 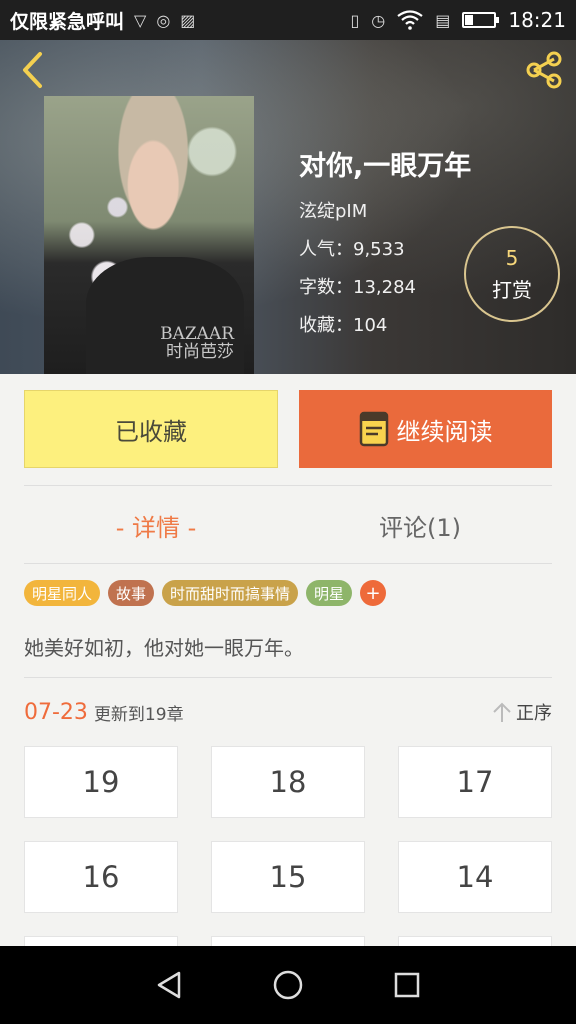 I want to click on chapter-button: 15, so click(x=288, y=877).